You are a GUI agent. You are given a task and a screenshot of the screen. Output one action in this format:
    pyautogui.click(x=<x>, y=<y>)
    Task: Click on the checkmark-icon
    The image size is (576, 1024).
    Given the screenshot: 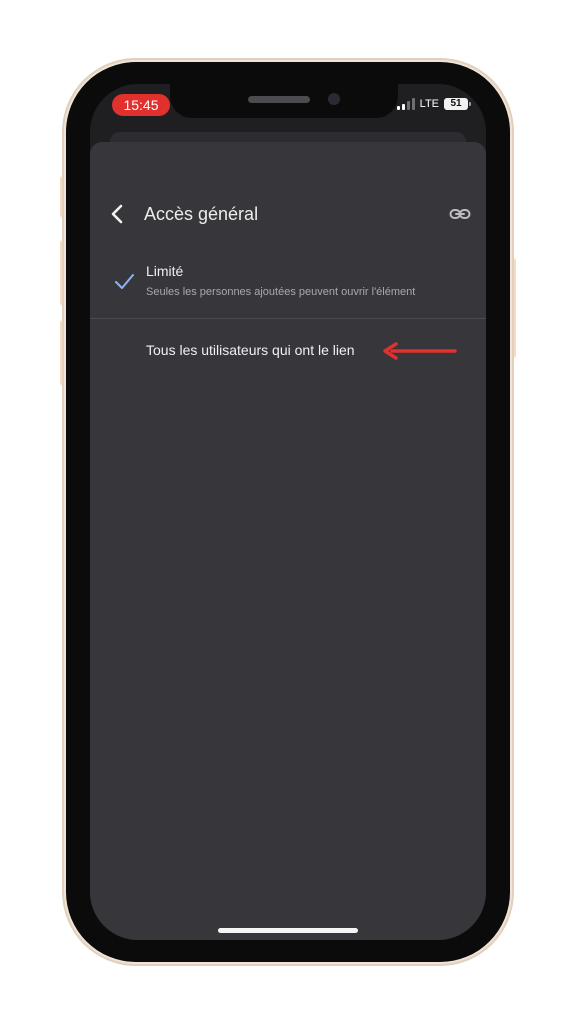 What is the action you would take?
    pyautogui.click(x=124, y=281)
    